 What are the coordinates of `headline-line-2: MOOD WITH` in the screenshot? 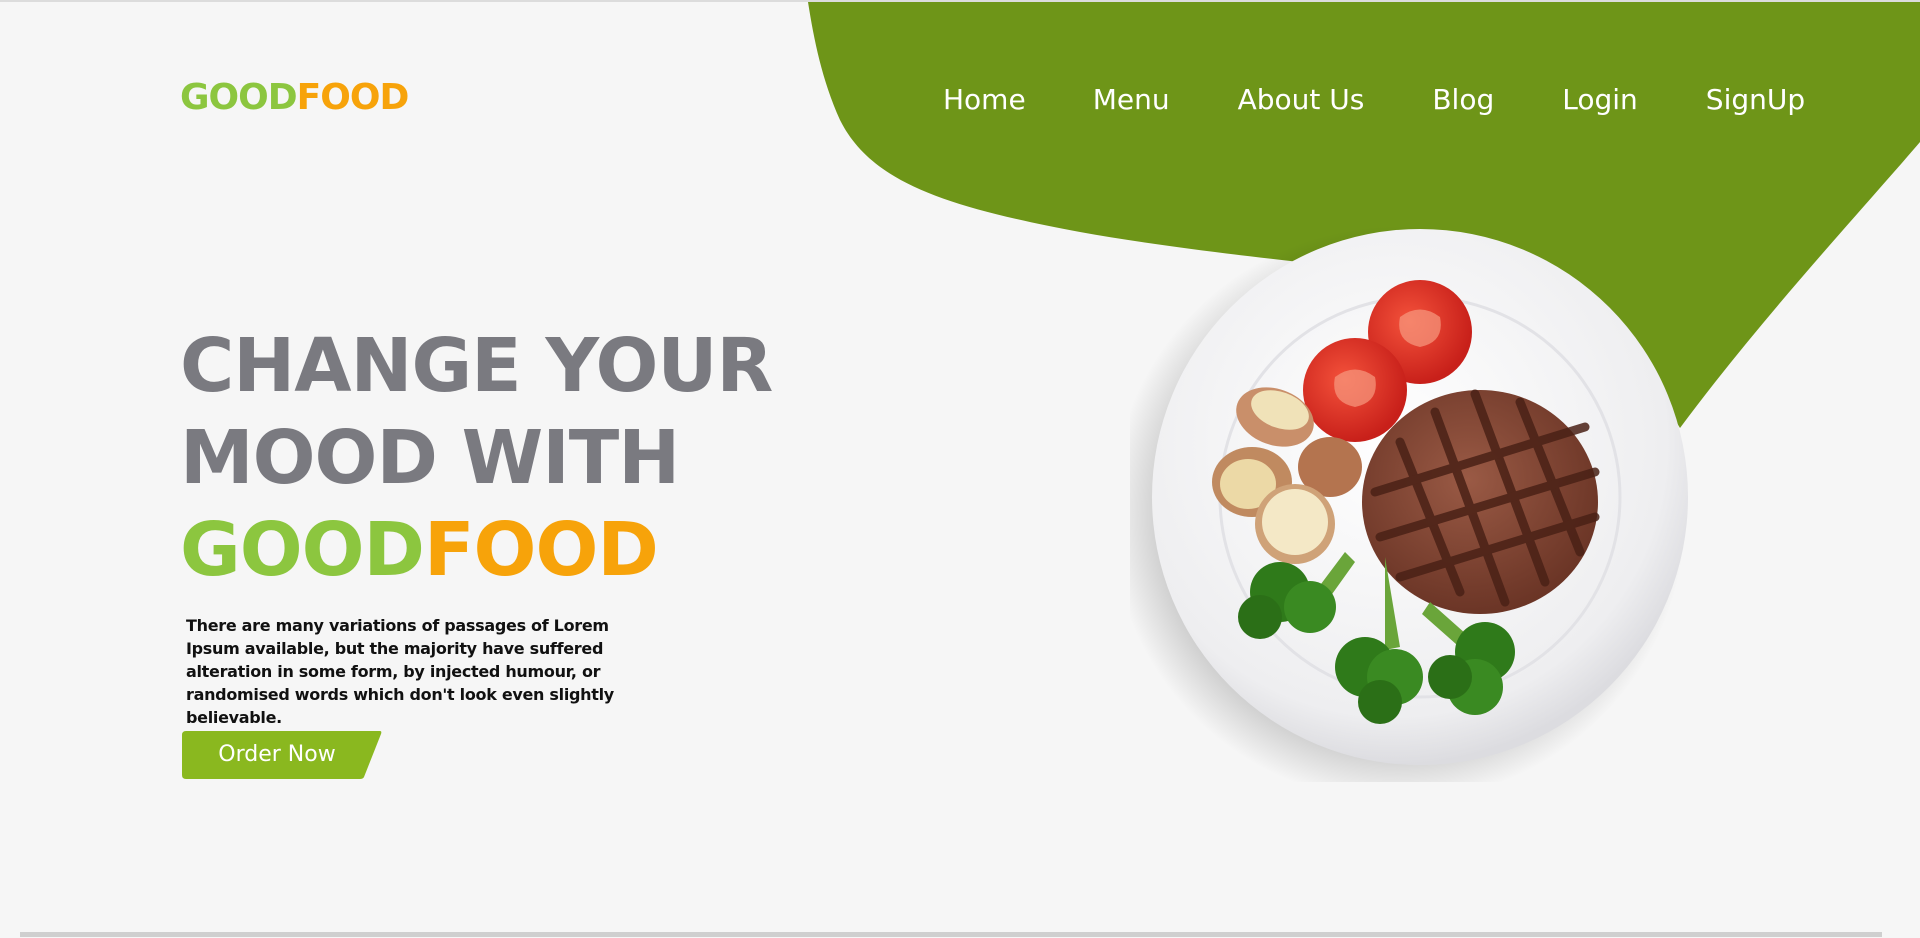 It's located at (430, 458).